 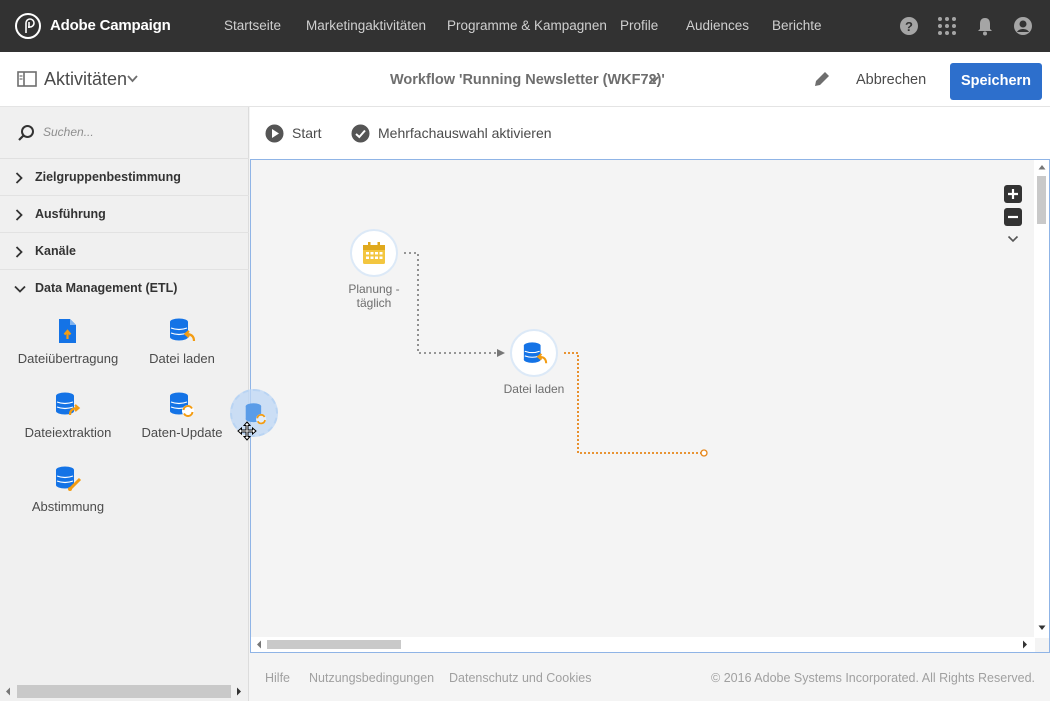 I want to click on scroll-up-arrow-icon, so click(x=1042, y=167).